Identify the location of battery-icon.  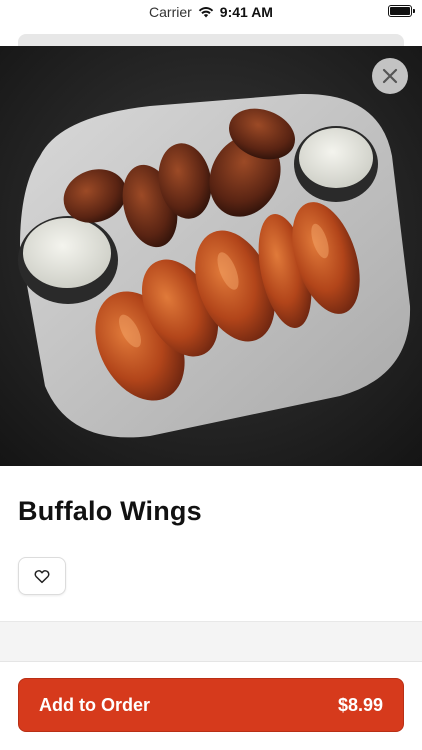
(401, 11).